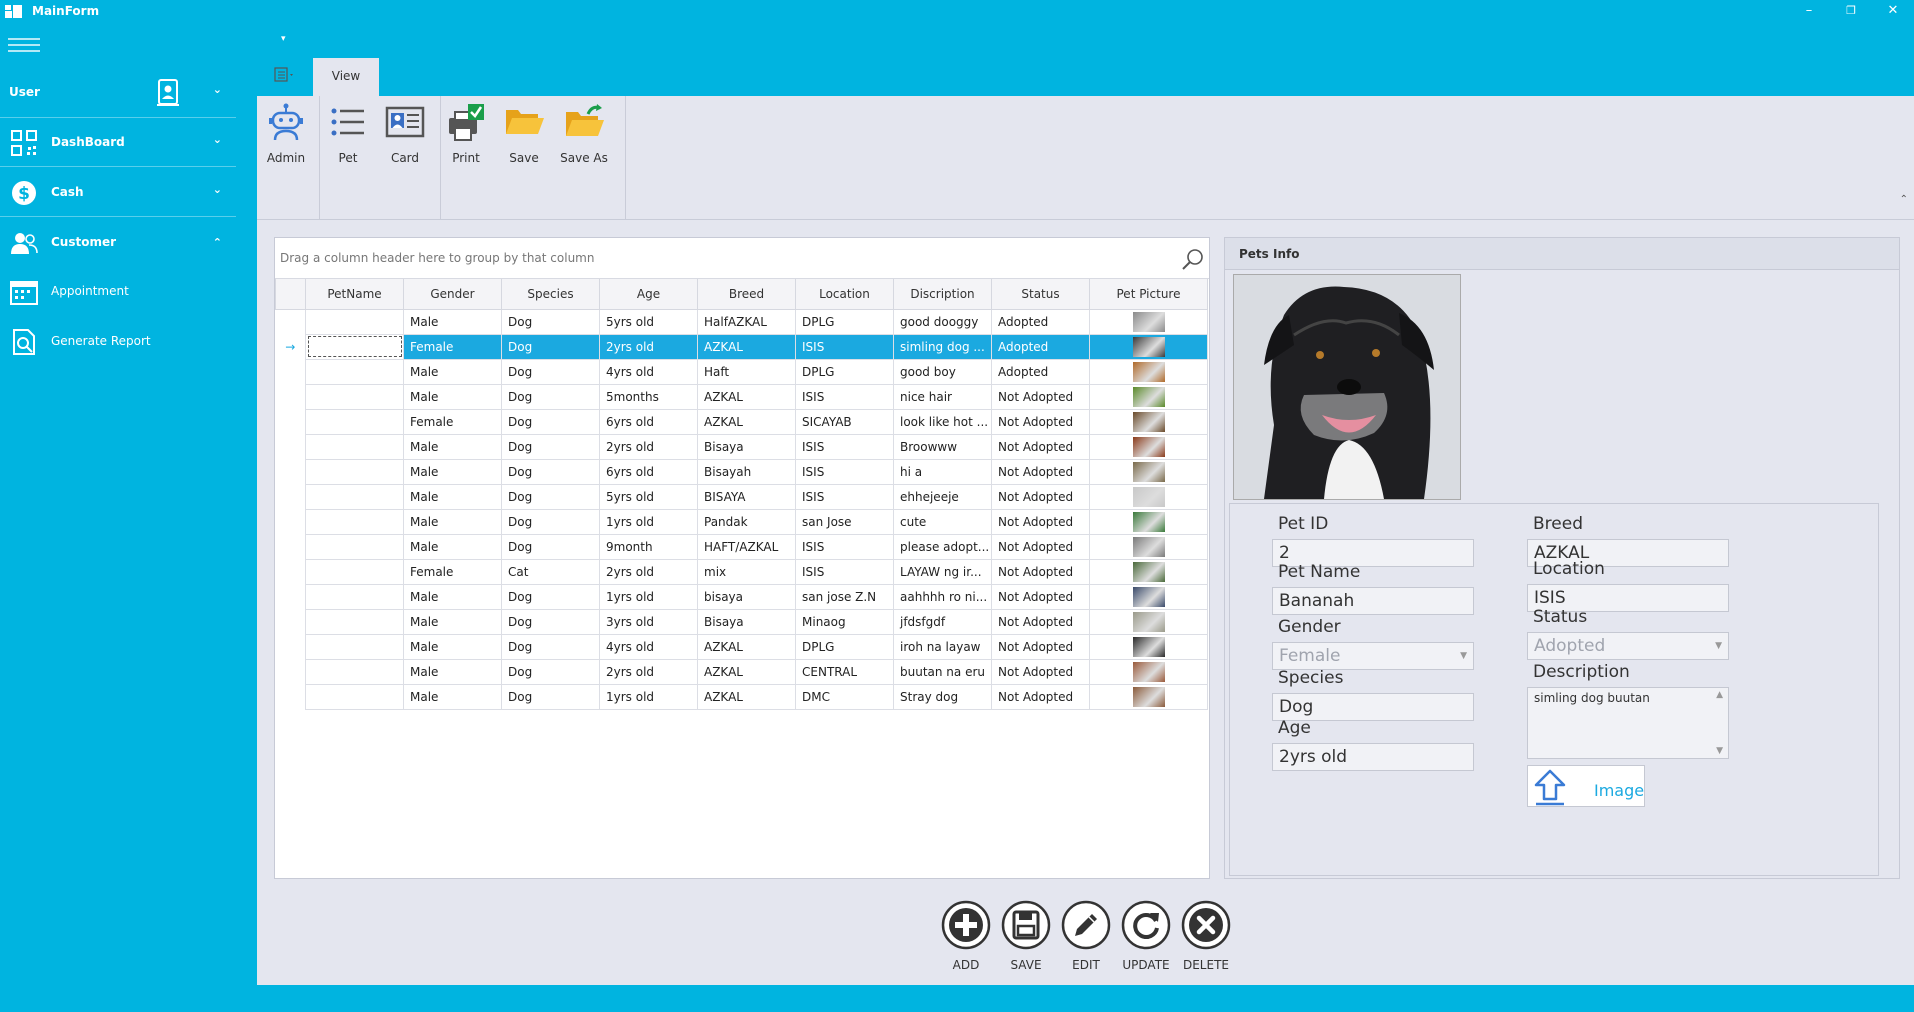 The width and height of the screenshot is (1914, 1012). I want to click on table-cell: iroh na layaw, so click(942, 646).